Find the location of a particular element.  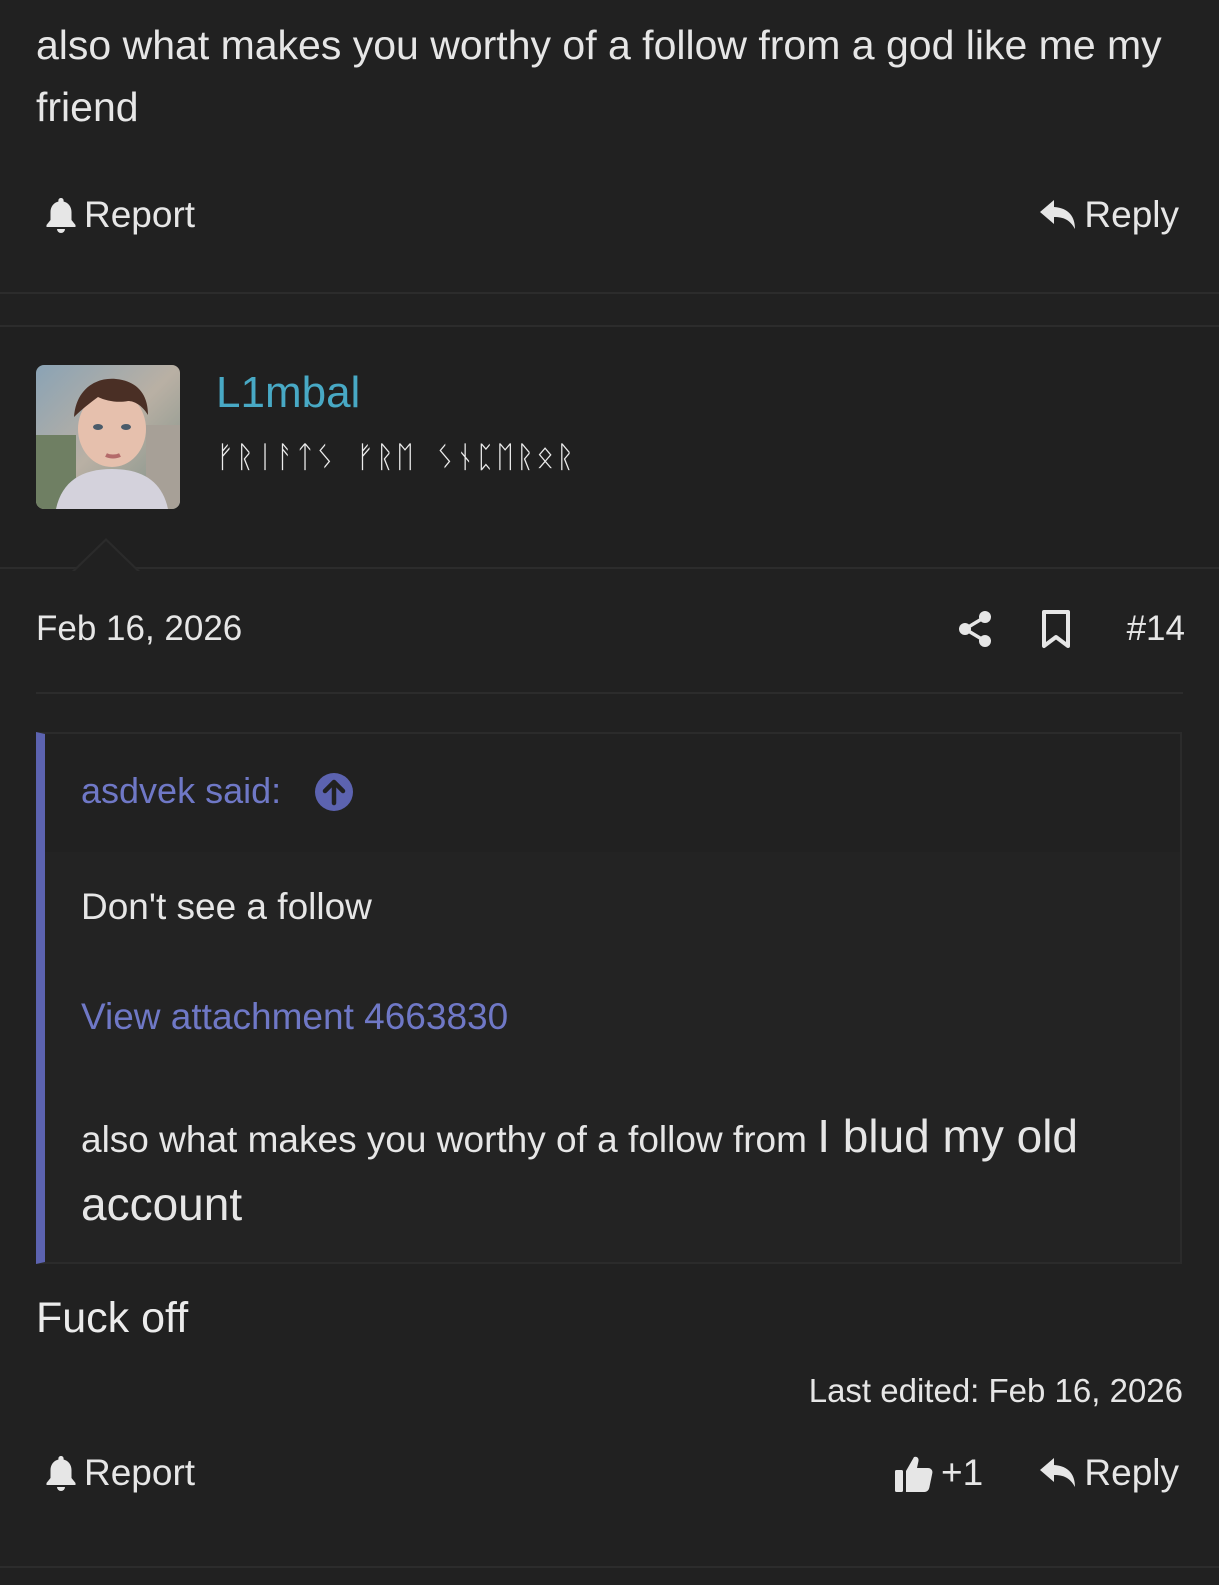

report-button-previous: Report is located at coordinates (119, 215).